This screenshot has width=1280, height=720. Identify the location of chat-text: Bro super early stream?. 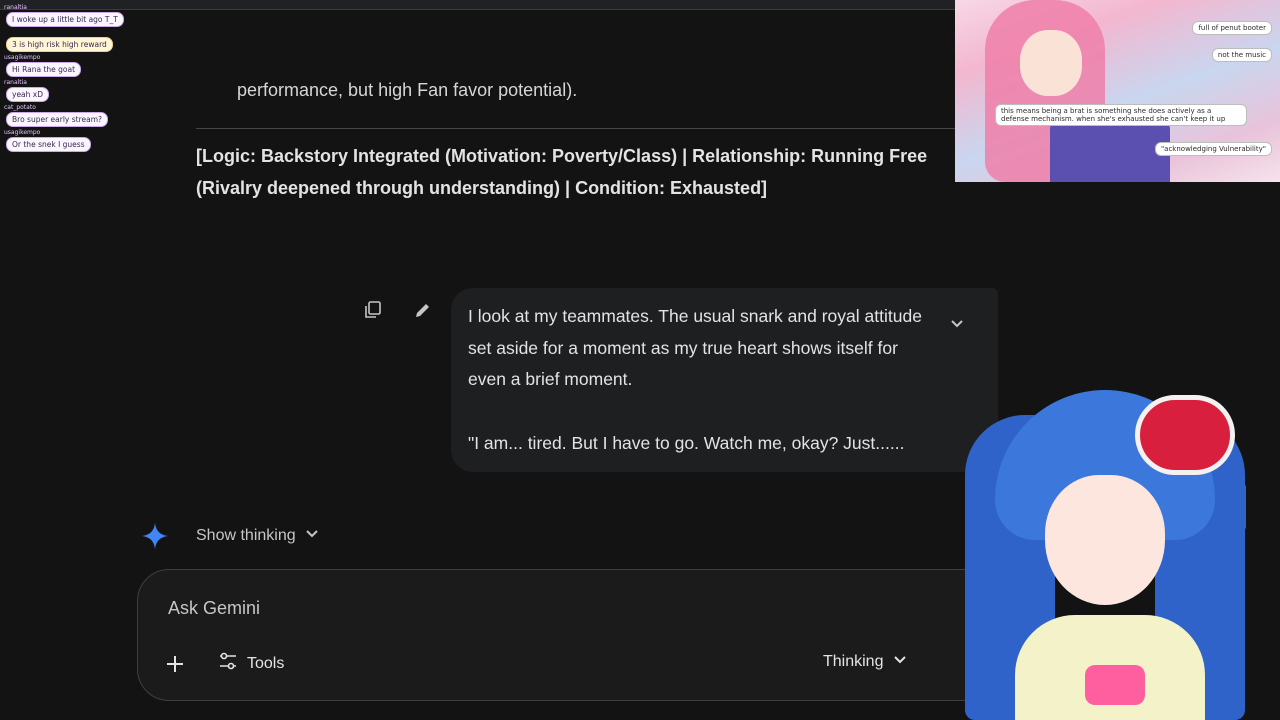
(57, 119).